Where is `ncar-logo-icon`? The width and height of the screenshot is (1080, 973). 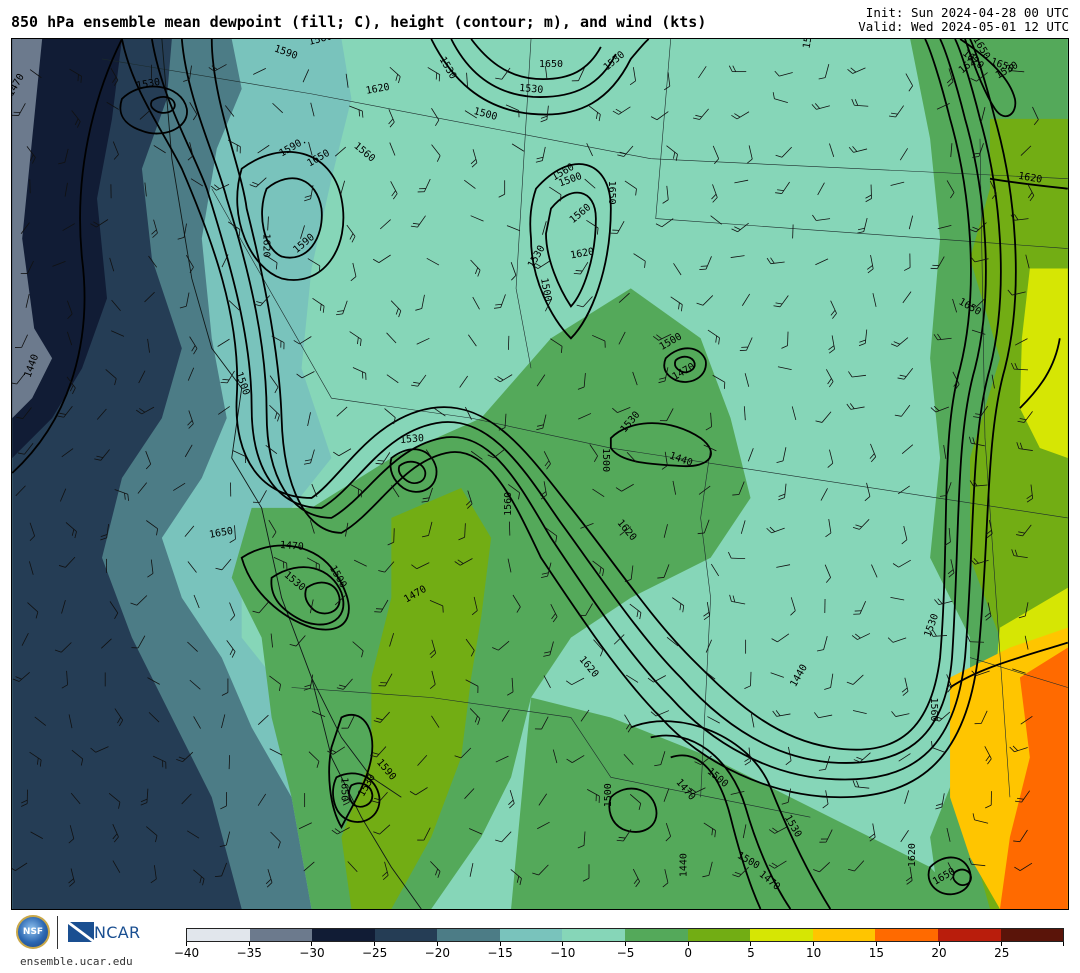 ncar-logo-icon is located at coordinates (81, 932).